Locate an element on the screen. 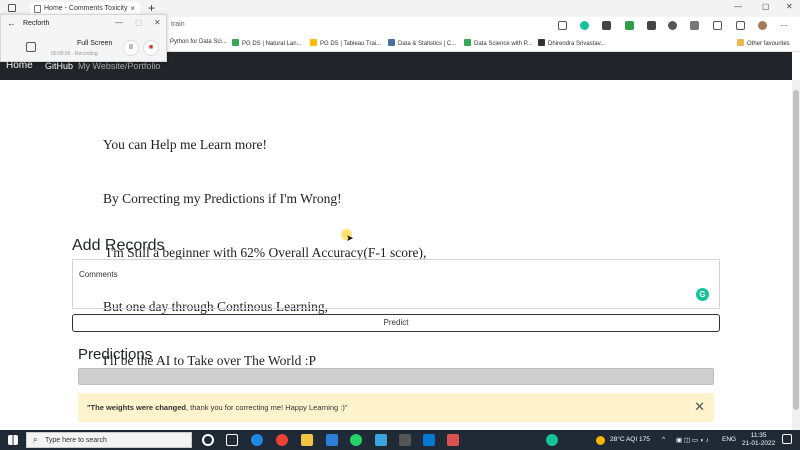 This screenshot has height=450, width=800. grammarly-icon: G is located at coordinates (702, 294).